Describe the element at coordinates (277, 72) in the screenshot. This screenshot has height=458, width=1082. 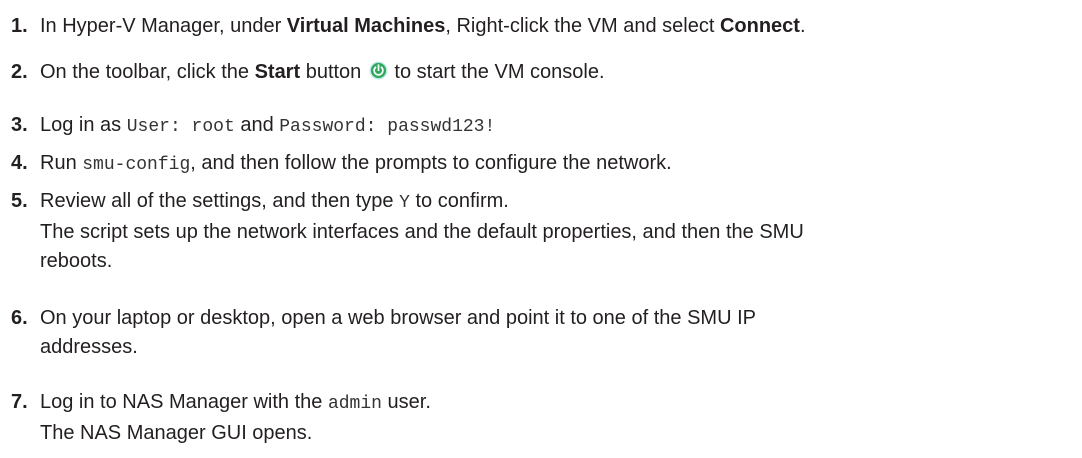
I see `ui-term-start: Start` at that location.